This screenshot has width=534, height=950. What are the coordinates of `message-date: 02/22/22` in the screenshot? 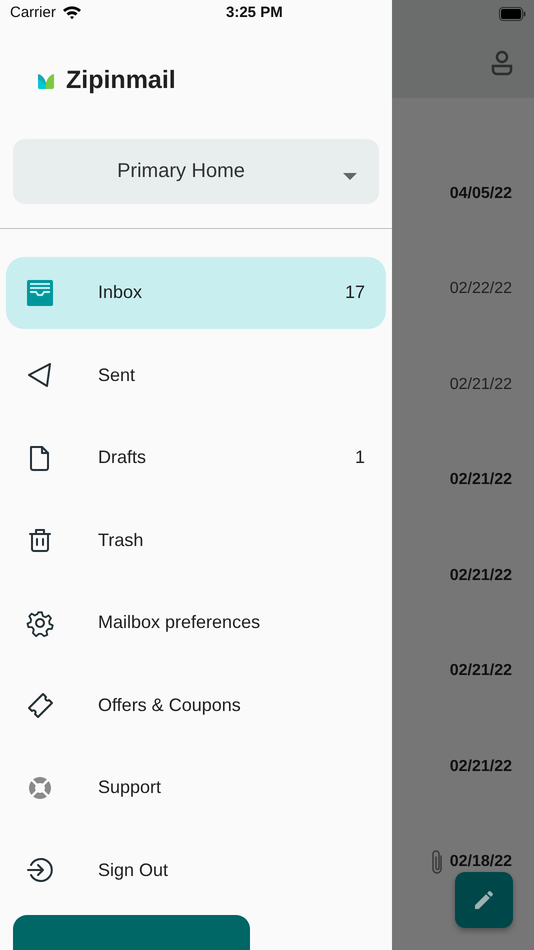 It's located at (481, 289).